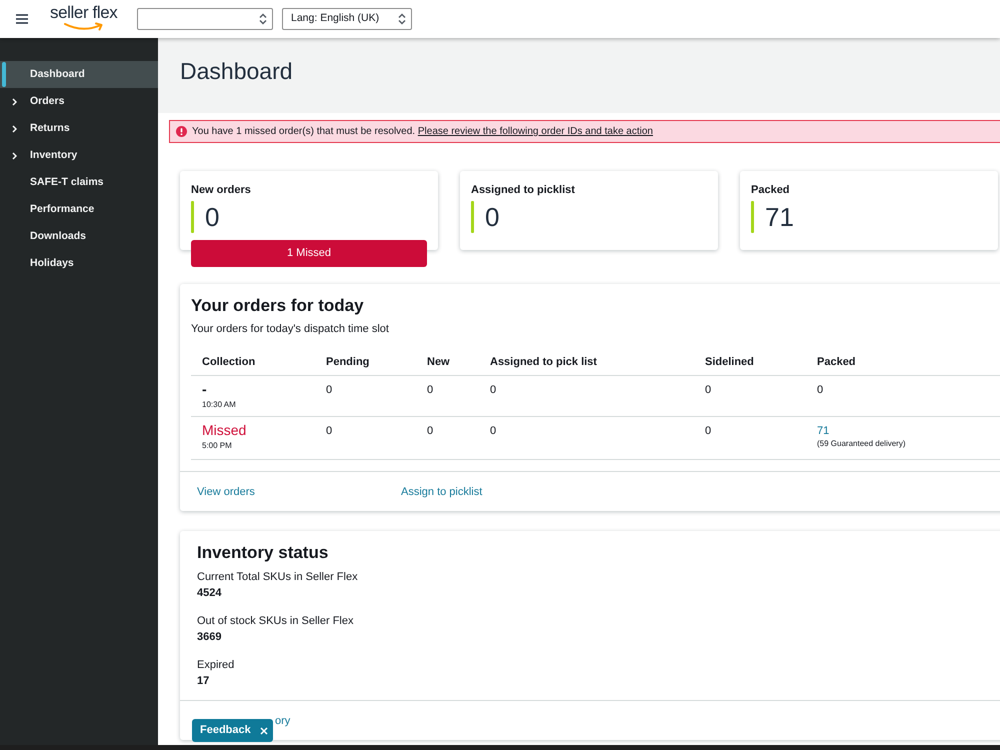  What do you see at coordinates (348, 361) in the screenshot?
I see `column-header: Pending` at bounding box center [348, 361].